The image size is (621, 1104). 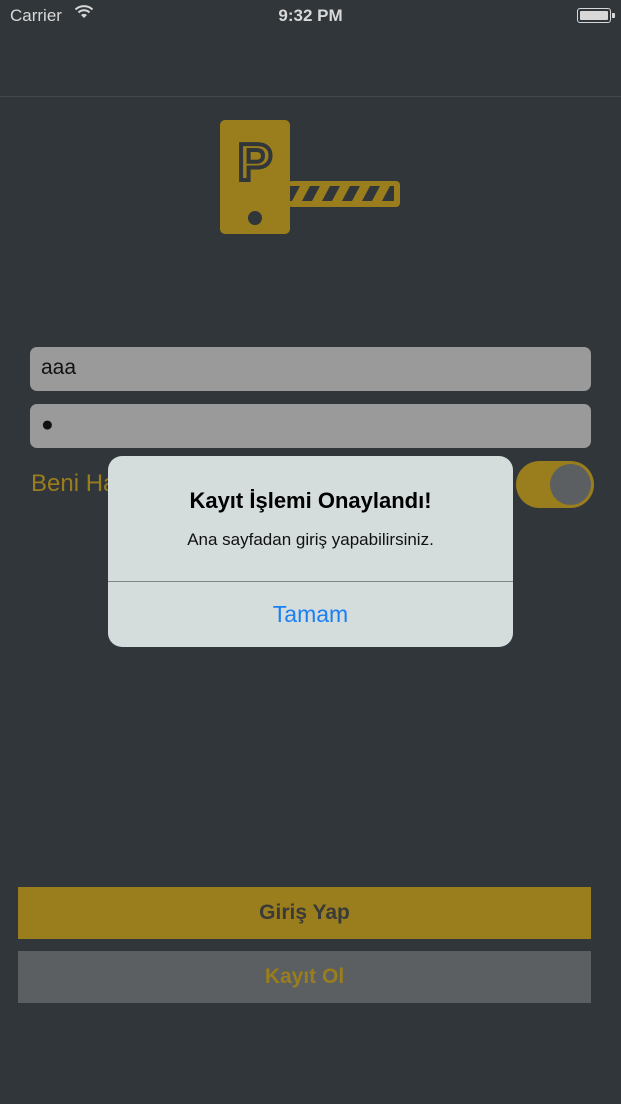 I want to click on status-time: 9:32 PM, so click(x=310, y=15).